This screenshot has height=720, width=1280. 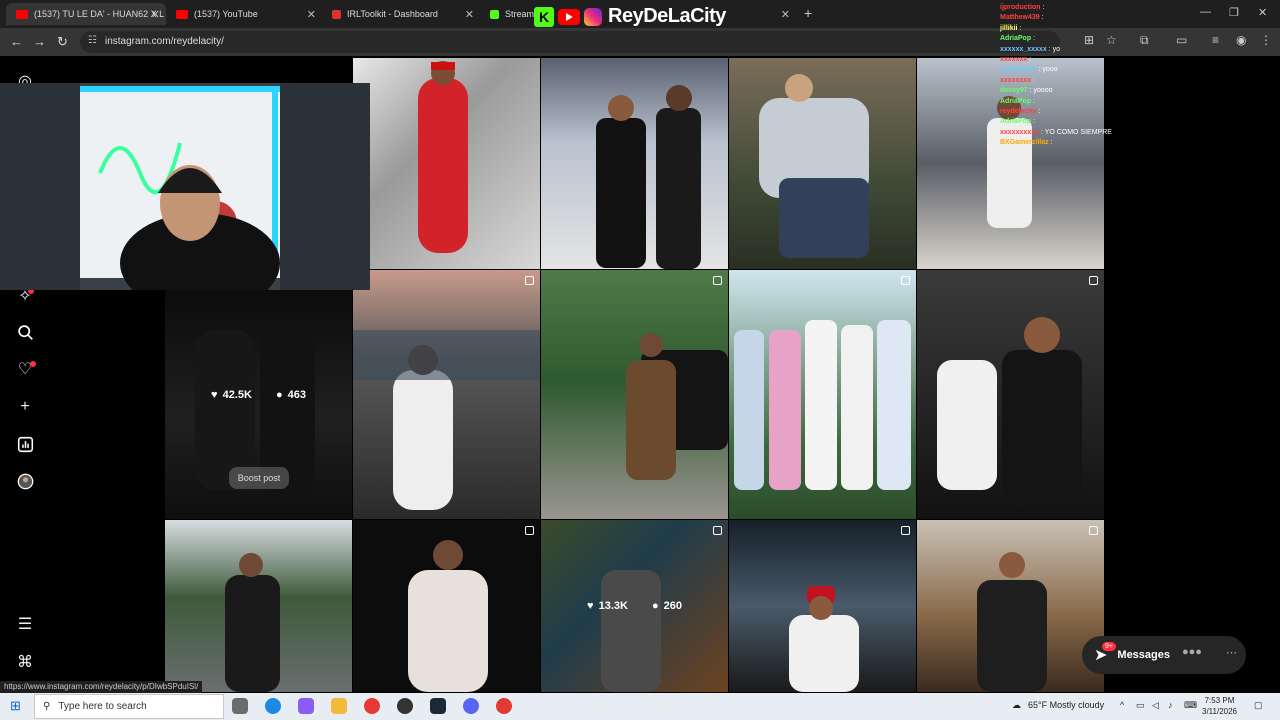 What do you see at coordinates (392, 14) in the screenshot?
I see `tab-title: IRLToolkit - Dashboard` at bounding box center [392, 14].